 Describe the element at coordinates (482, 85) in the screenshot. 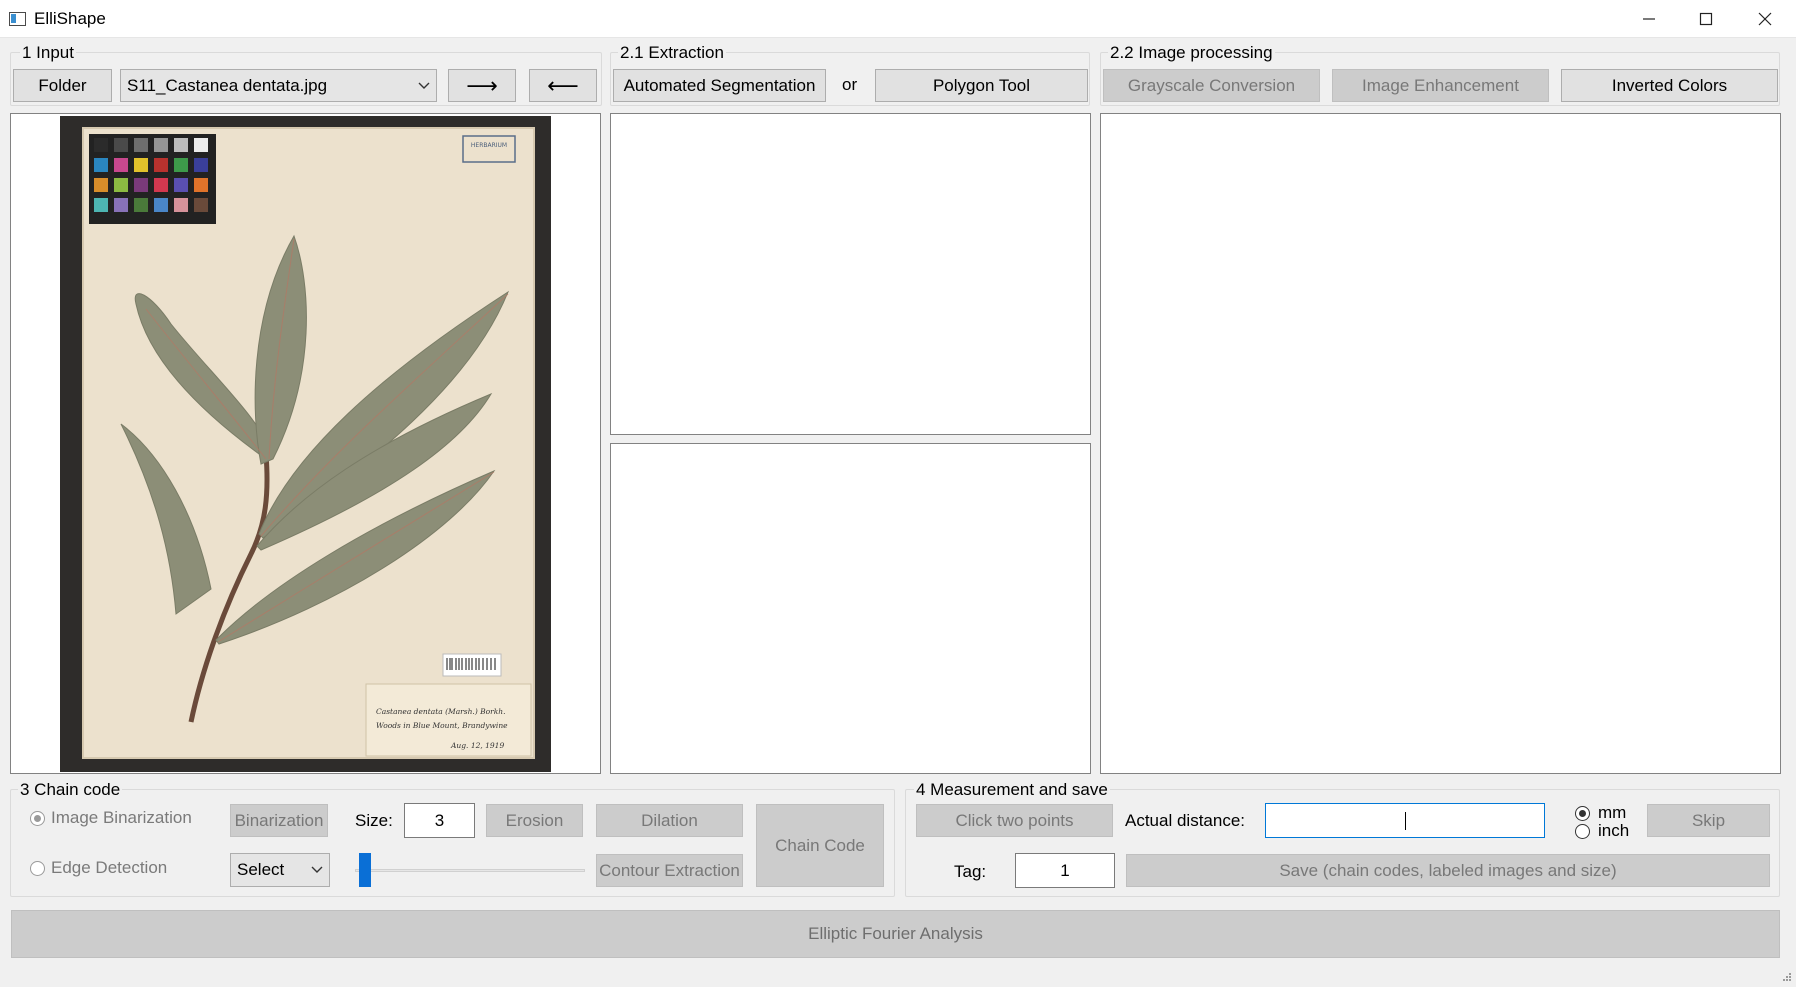

I see `next-image-button: ⟶` at that location.